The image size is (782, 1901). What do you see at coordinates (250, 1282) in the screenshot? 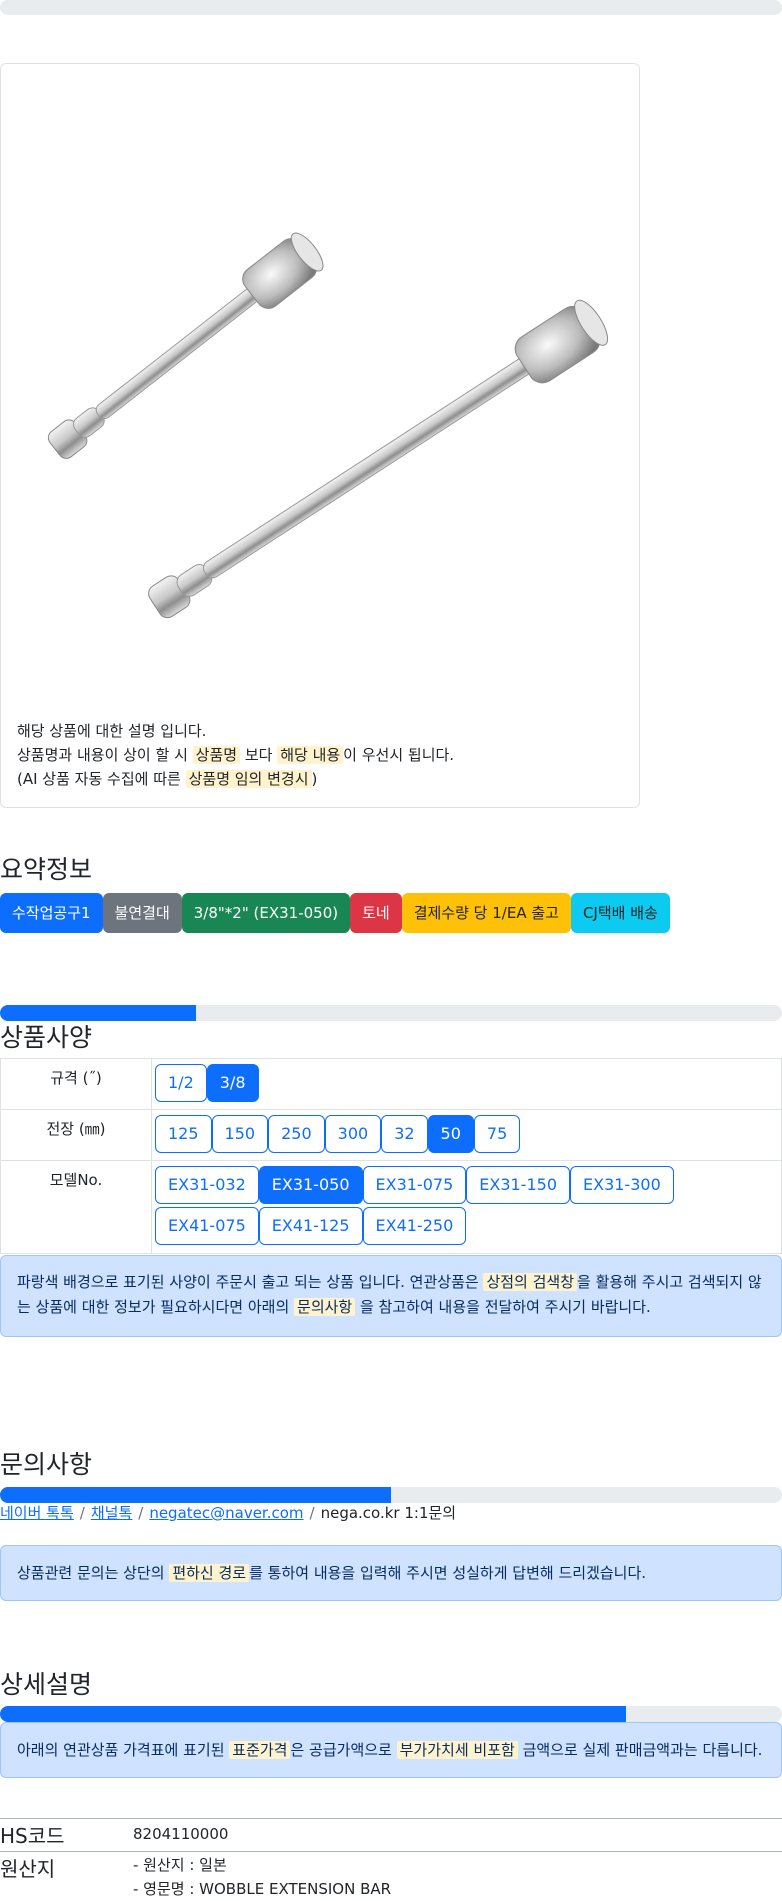
I see `text: 파랑색 배경으로 표기된 사양이 주문시 출고 되는 상품 입니다. 연관상품은` at bounding box center [250, 1282].